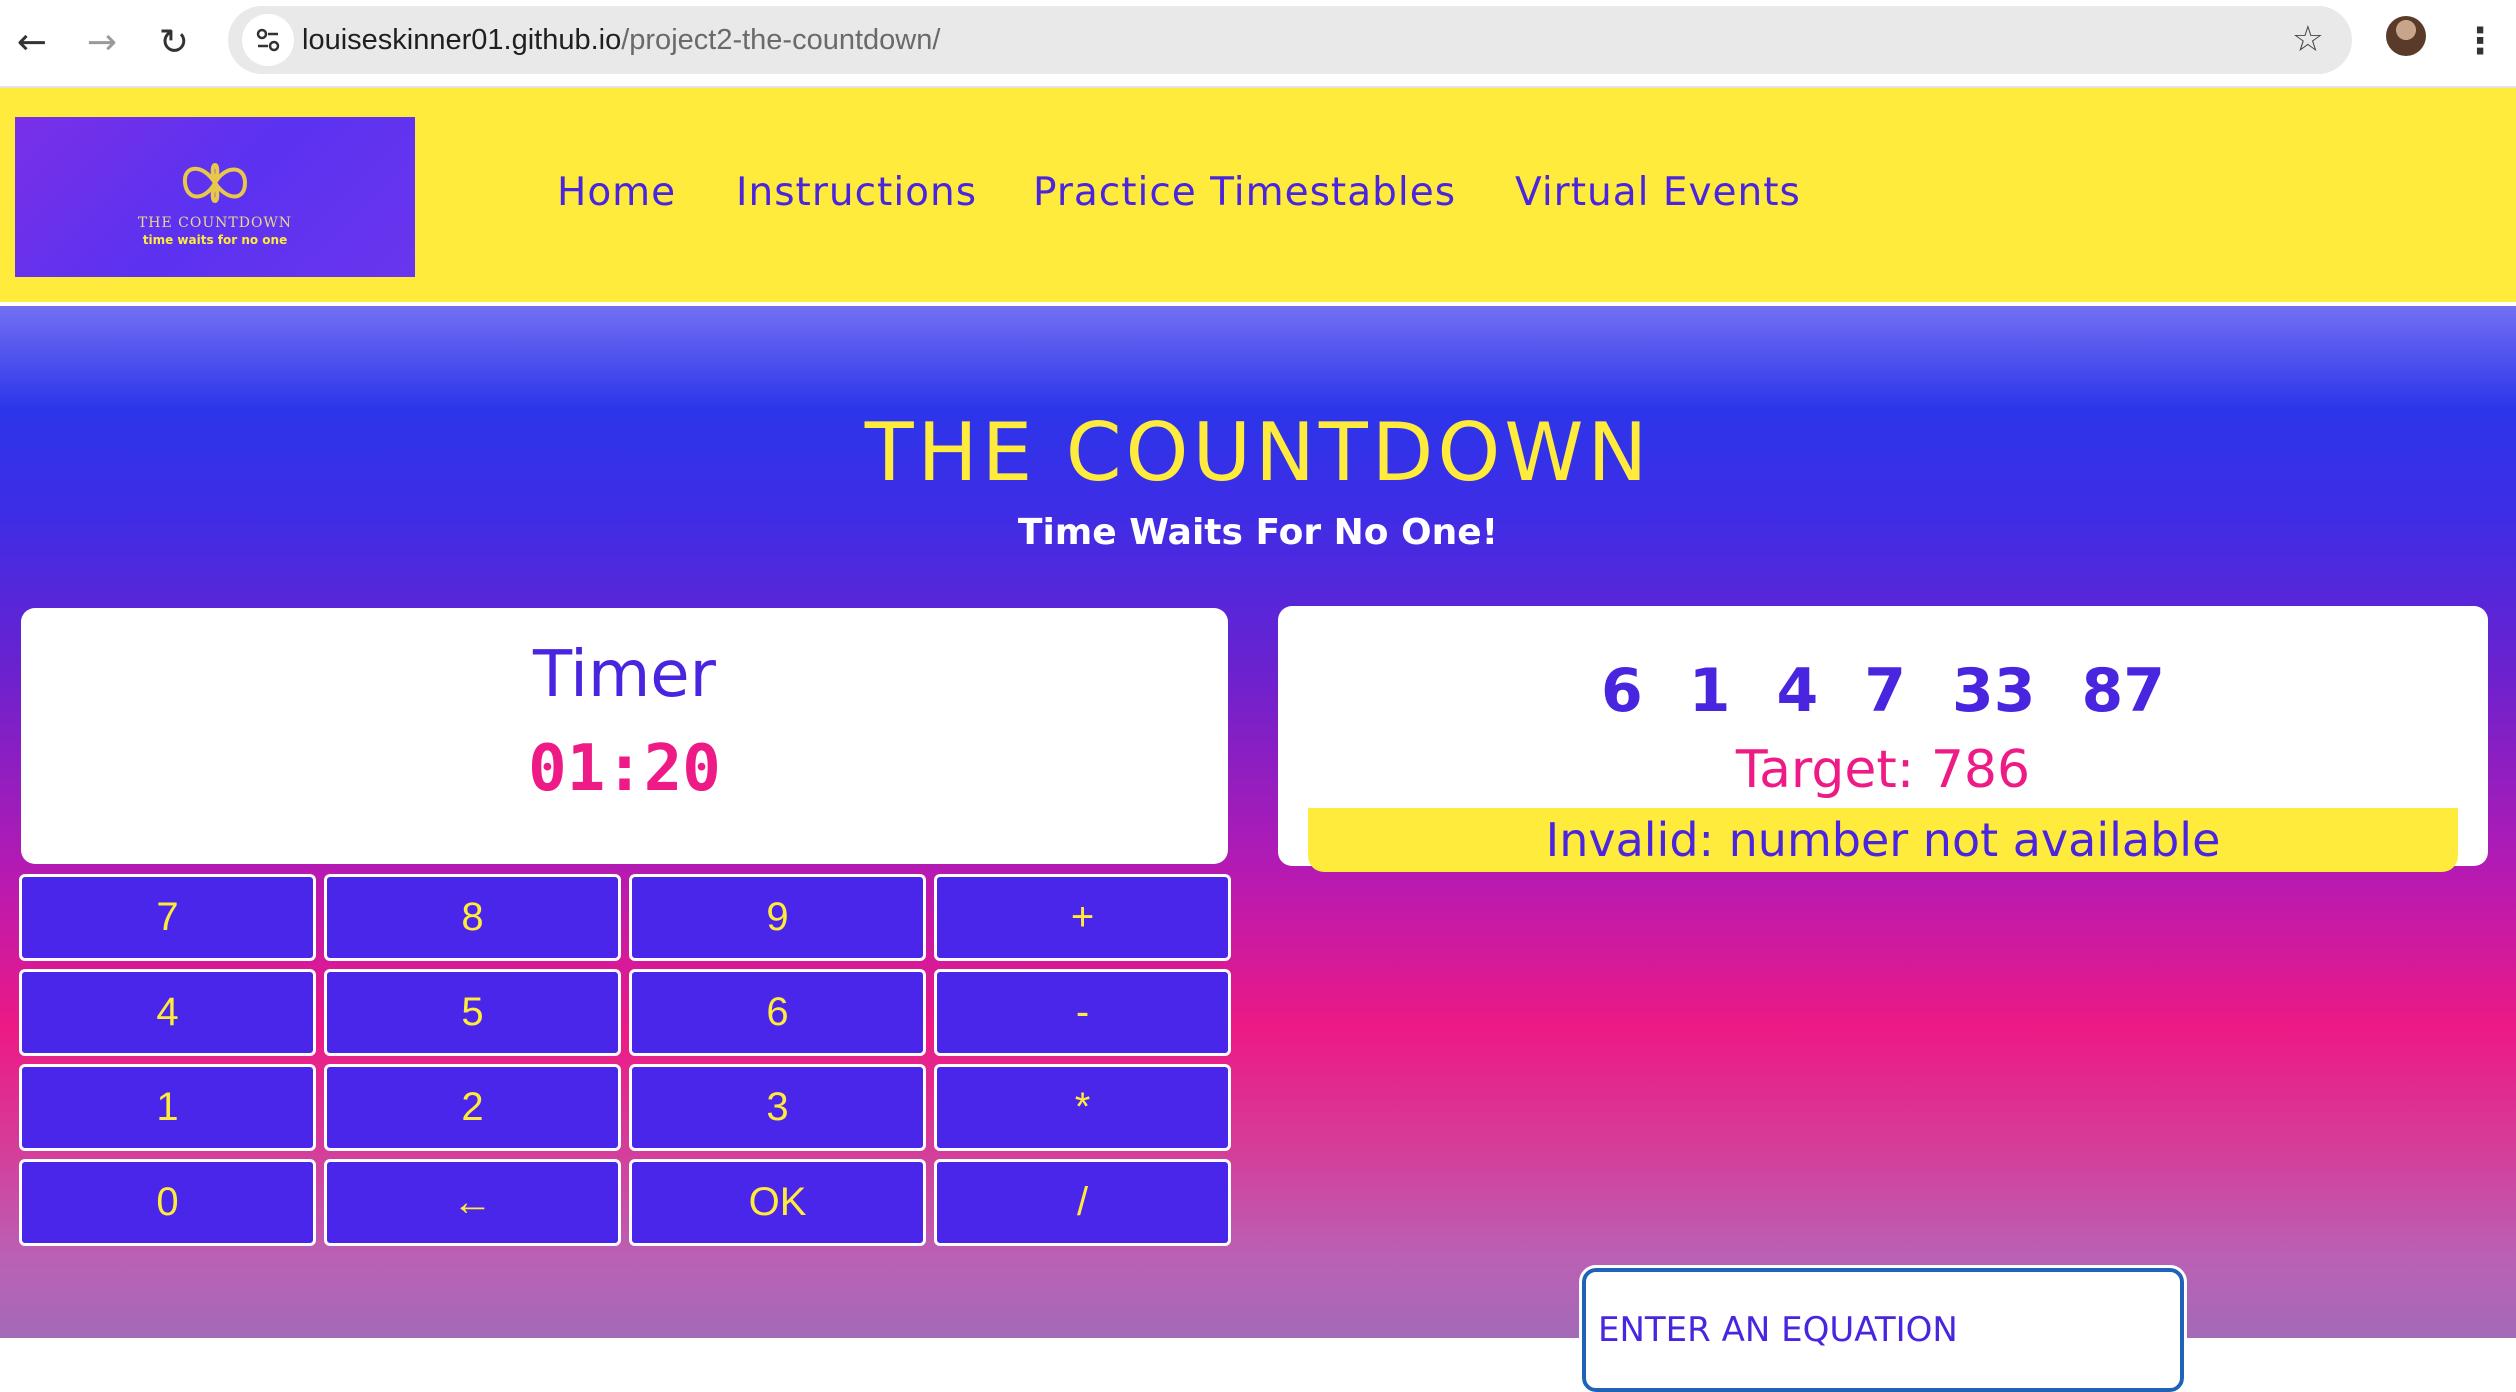 The image size is (2516, 1392). What do you see at coordinates (1258, 452) in the screenshot?
I see `page-title: THE COUNTDOWN` at bounding box center [1258, 452].